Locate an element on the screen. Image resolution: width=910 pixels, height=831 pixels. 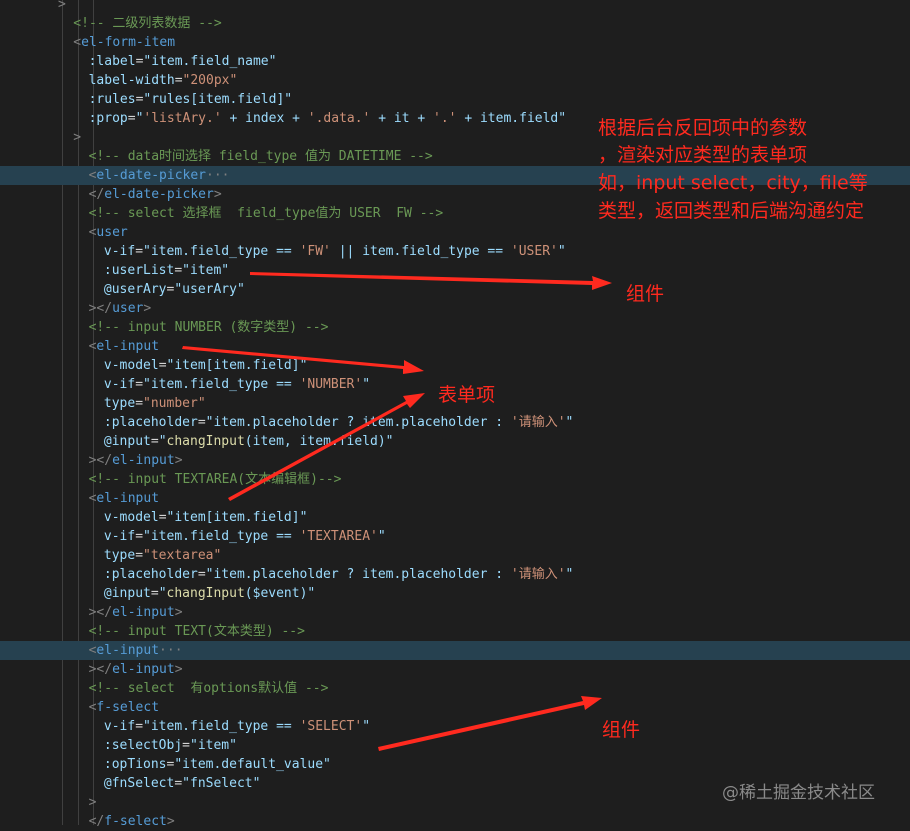
arrow-to-component-bottom is located at coordinates (490, 723).